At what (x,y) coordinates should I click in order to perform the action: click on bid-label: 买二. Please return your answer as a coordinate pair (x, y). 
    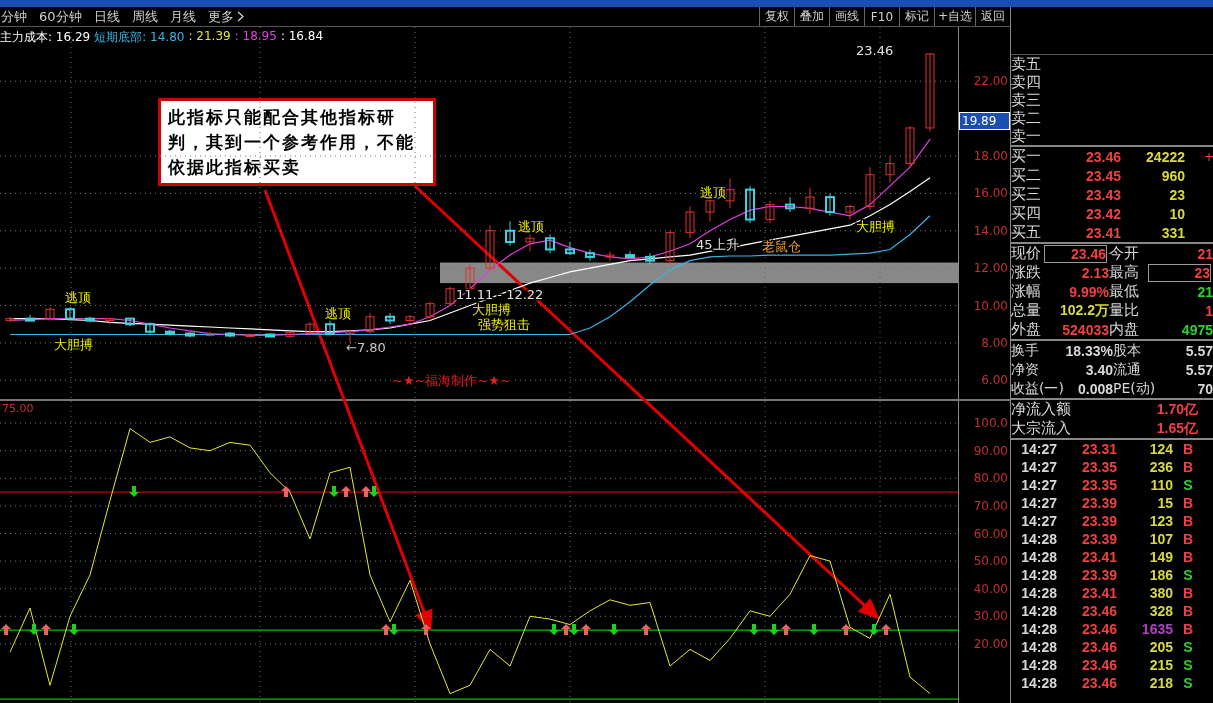
    Looking at the image, I should click on (1026, 175).